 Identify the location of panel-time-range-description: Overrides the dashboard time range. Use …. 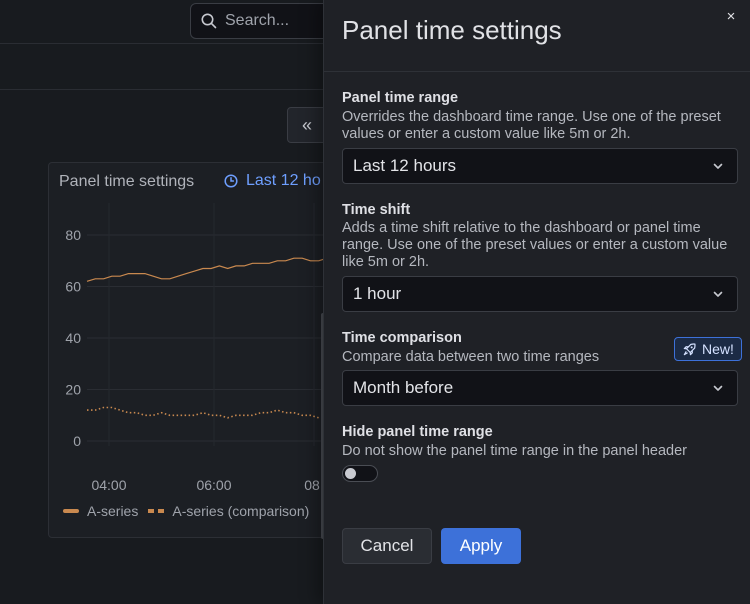
(531, 125).